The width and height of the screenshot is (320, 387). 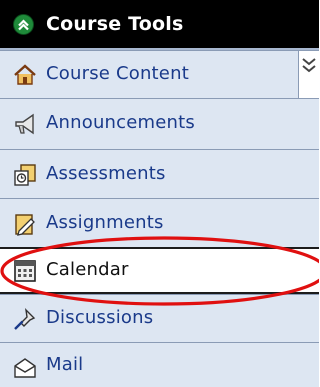 I want to click on collapse-circle-icon, so click(x=23, y=24).